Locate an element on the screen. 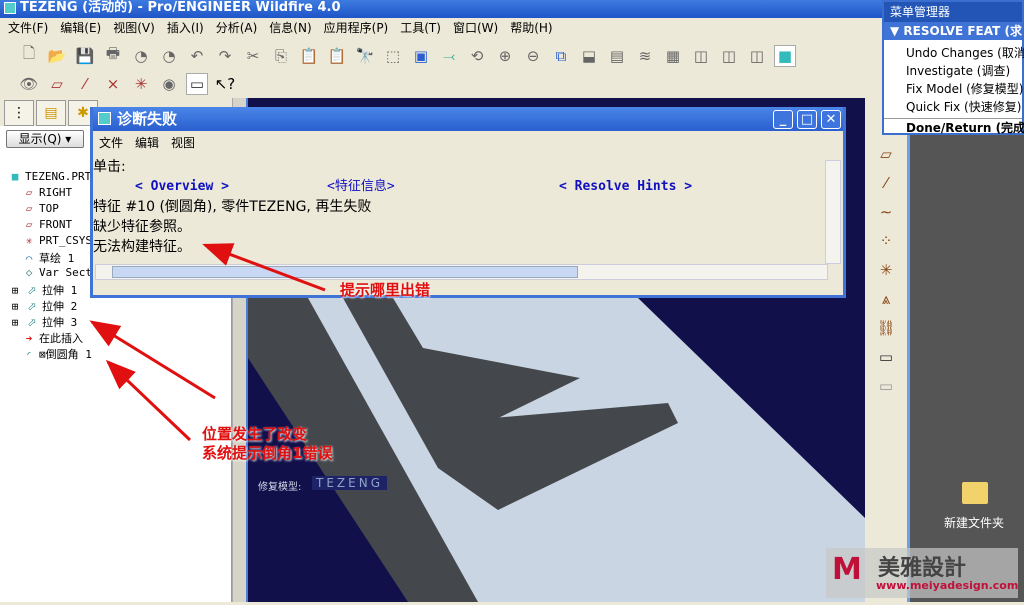 Image resolution: width=1024 pixels, height=605 pixels. menu-help: 帮助(H) is located at coordinates (531, 28).